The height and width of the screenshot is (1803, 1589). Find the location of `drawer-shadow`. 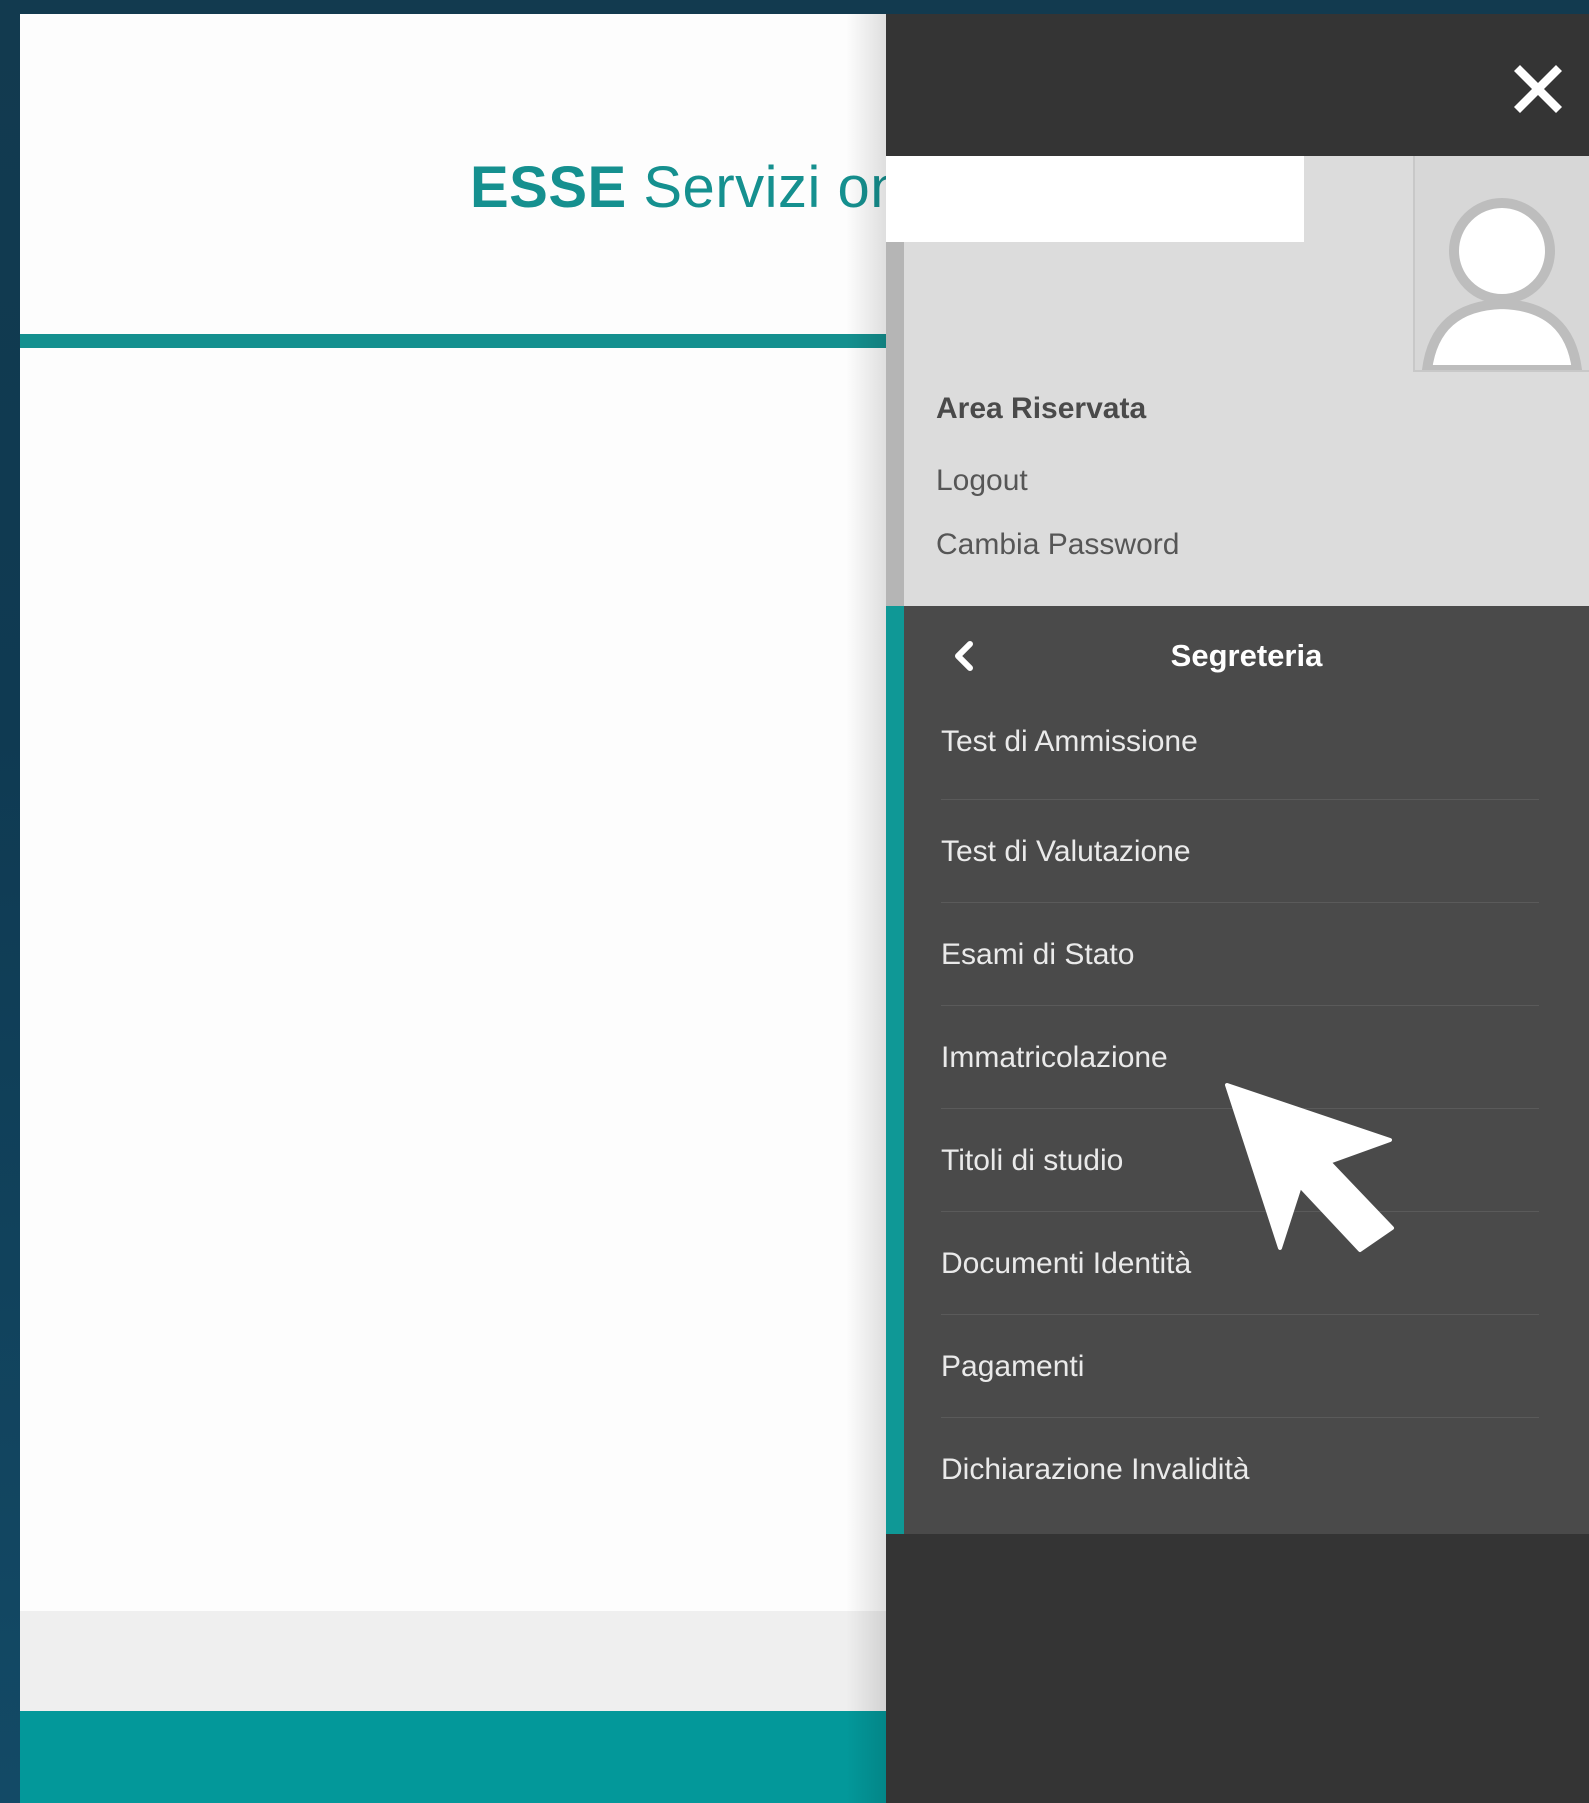

drawer-shadow is located at coordinates (866, 908).